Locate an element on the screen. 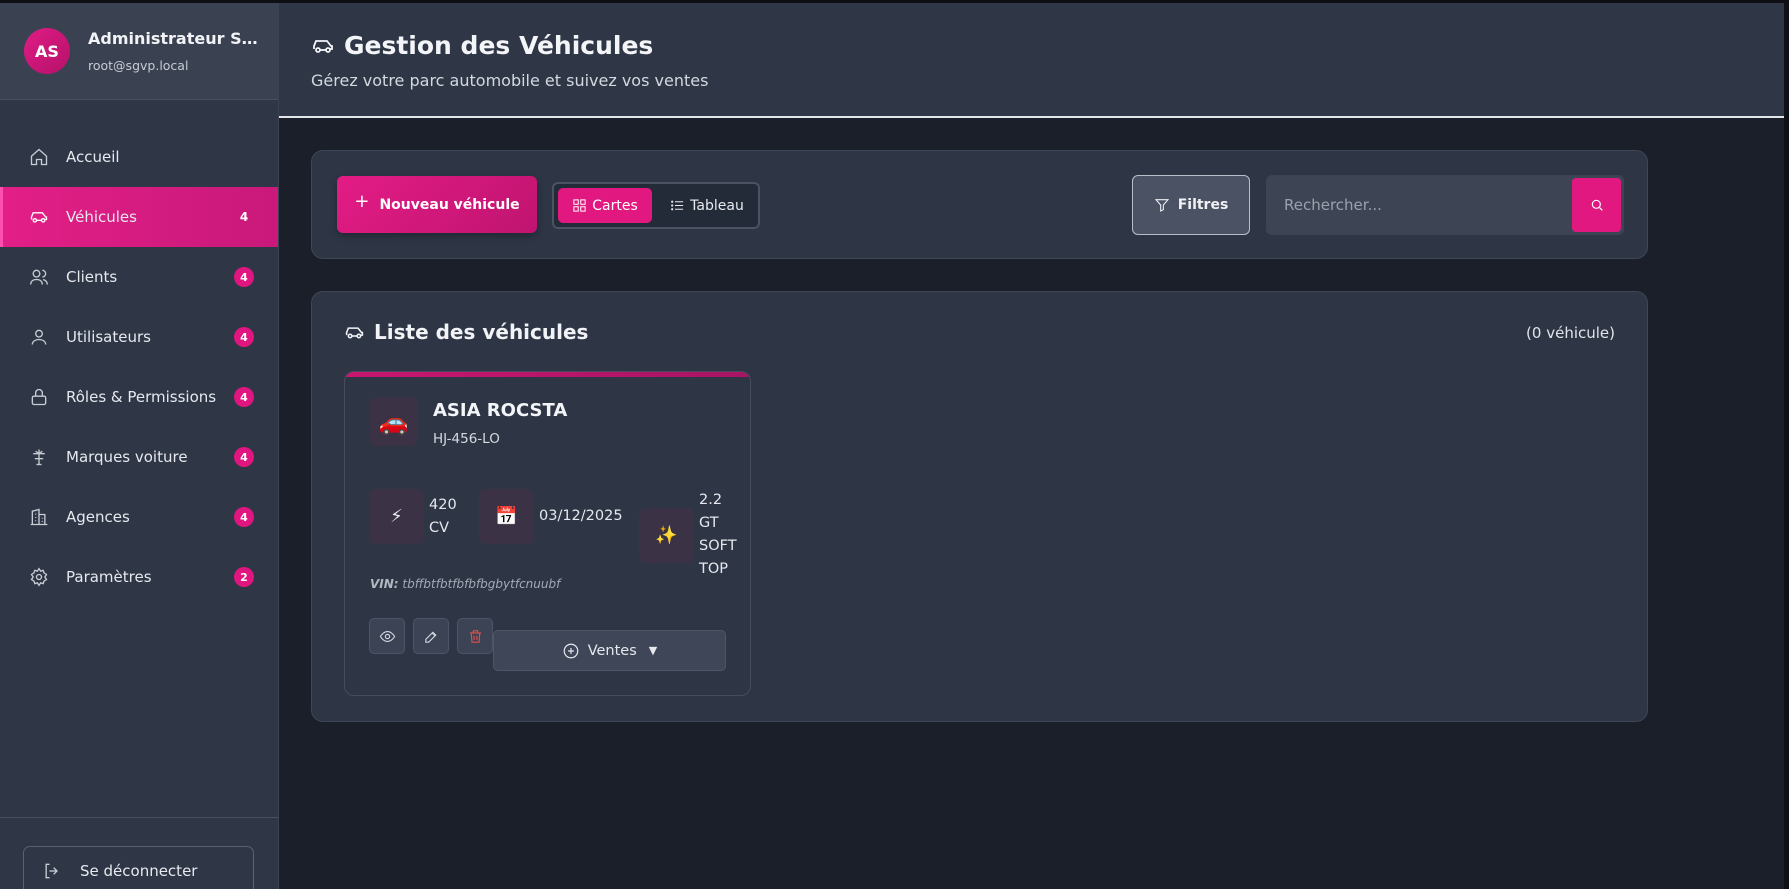 This screenshot has height=889, width=1789. sales-label: Ventes is located at coordinates (612, 650).